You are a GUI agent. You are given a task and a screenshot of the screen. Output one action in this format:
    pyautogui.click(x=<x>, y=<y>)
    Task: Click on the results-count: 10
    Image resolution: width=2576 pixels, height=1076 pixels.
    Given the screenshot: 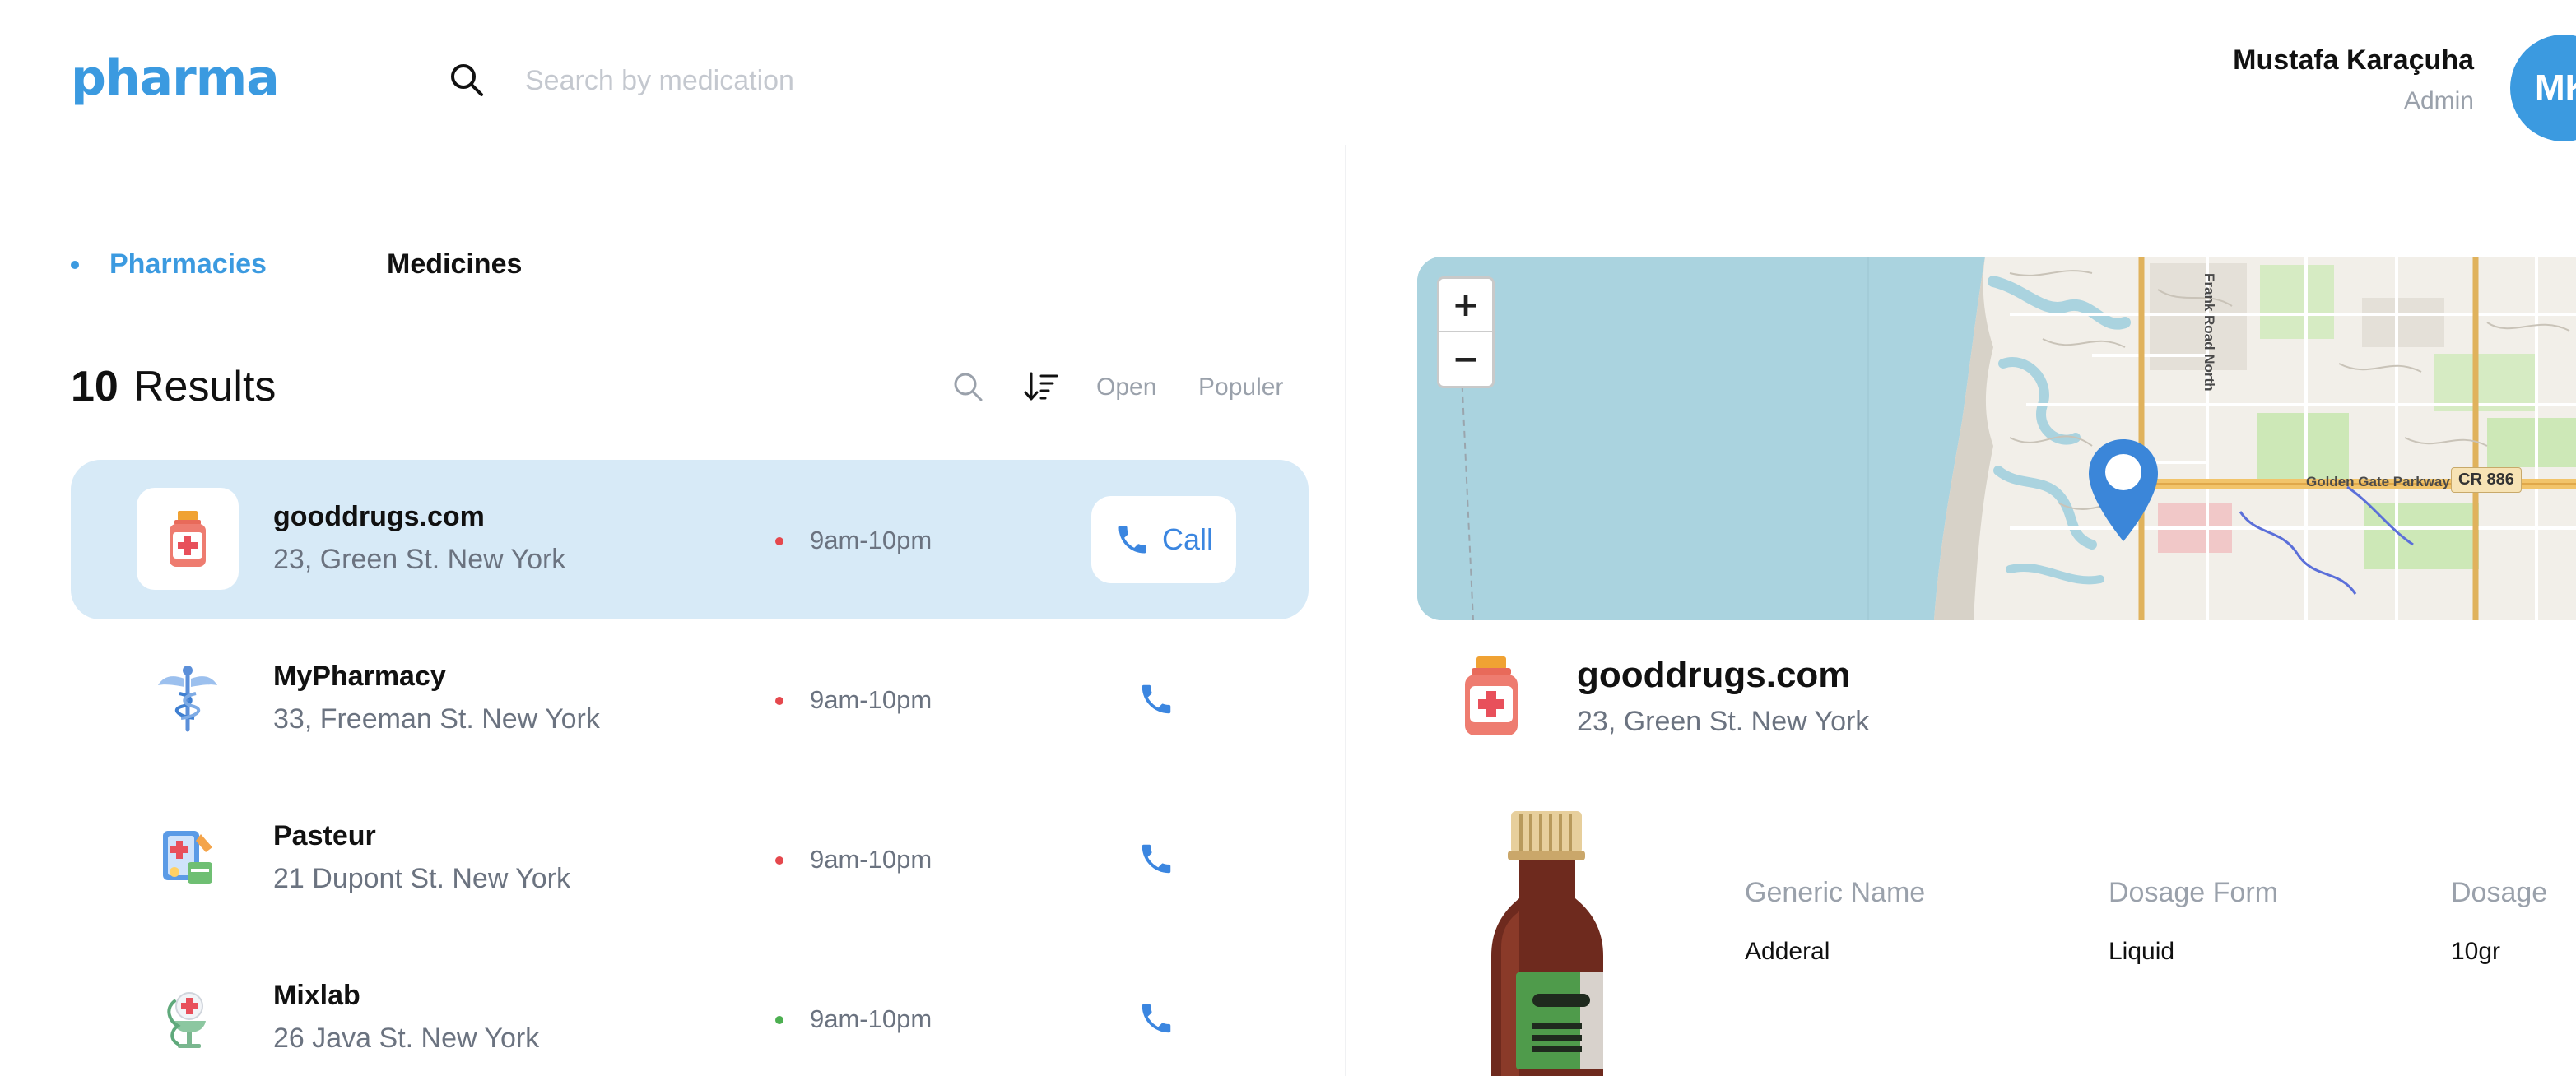 What is the action you would take?
    pyautogui.click(x=95, y=386)
    